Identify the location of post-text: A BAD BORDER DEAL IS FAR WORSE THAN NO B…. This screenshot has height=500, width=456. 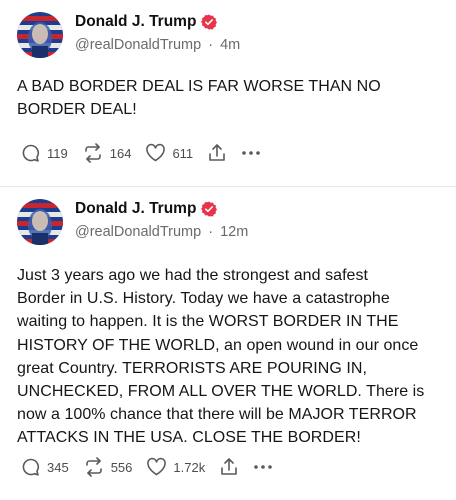
(199, 98).